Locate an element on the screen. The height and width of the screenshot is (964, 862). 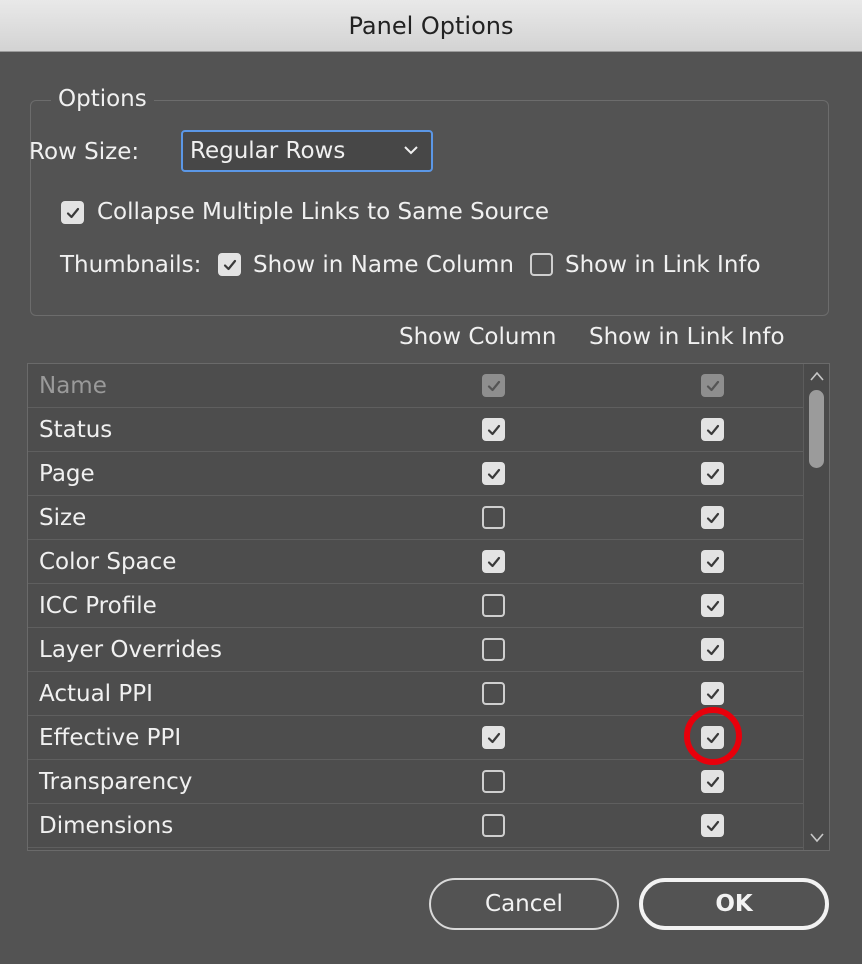
collapse-links-label: Collapse Multiple Links to Same Source is located at coordinates (323, 212).